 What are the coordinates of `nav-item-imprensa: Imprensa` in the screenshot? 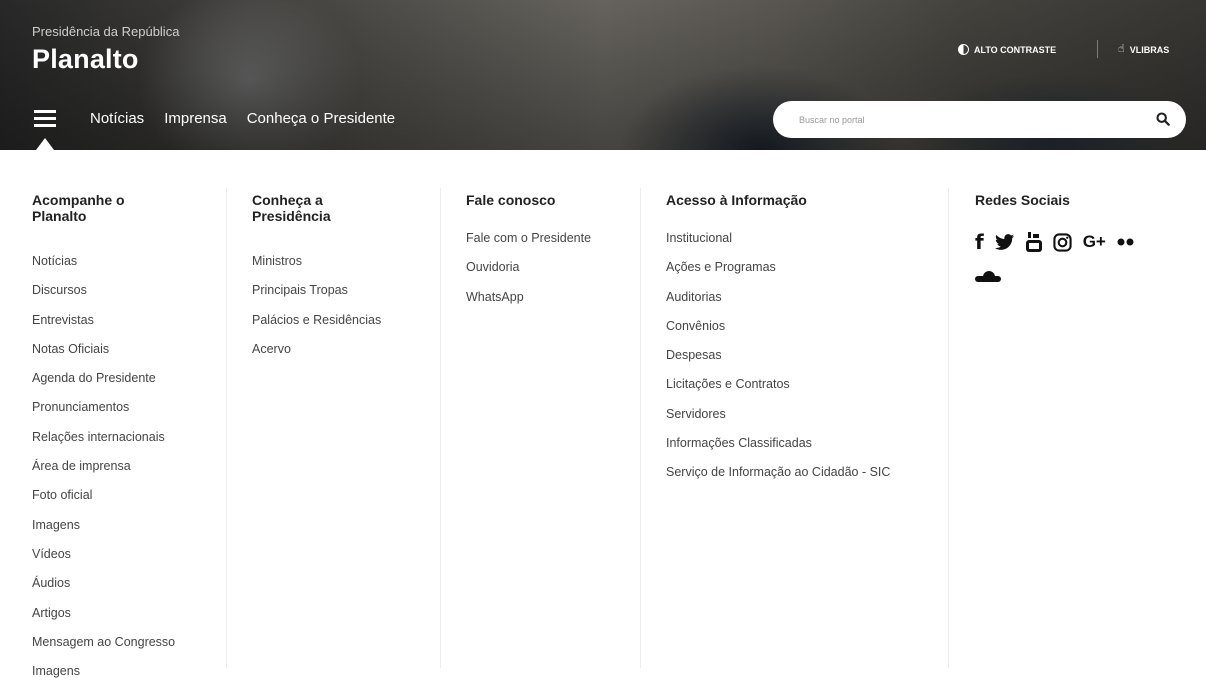 It's located at (195, 118).